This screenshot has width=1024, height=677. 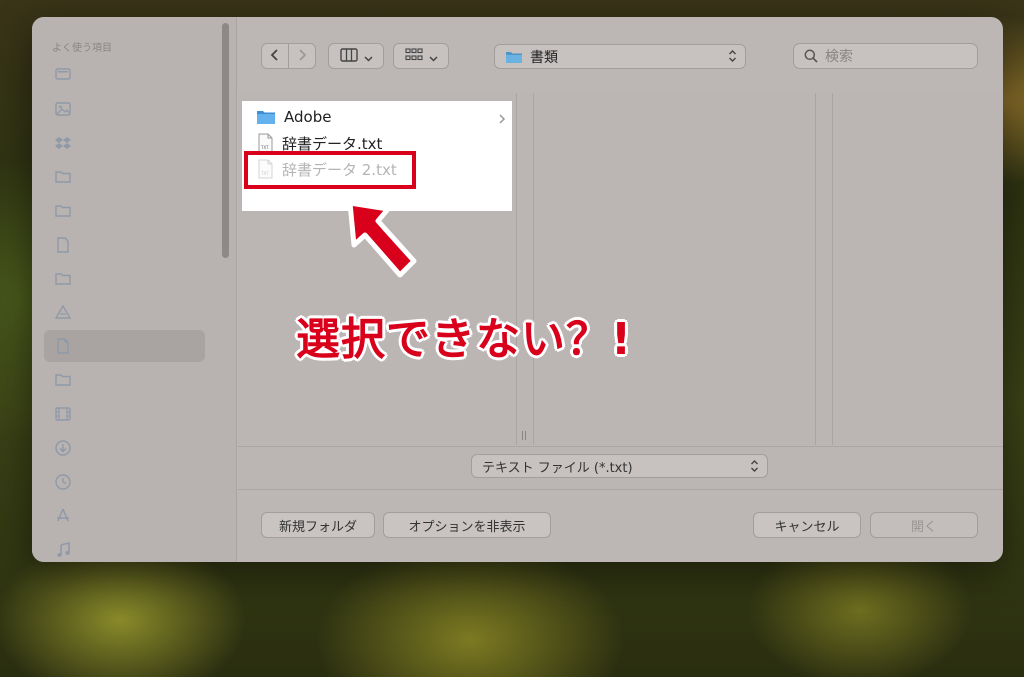 I want to click on search-field: 検索, so click(x=885, y=56).